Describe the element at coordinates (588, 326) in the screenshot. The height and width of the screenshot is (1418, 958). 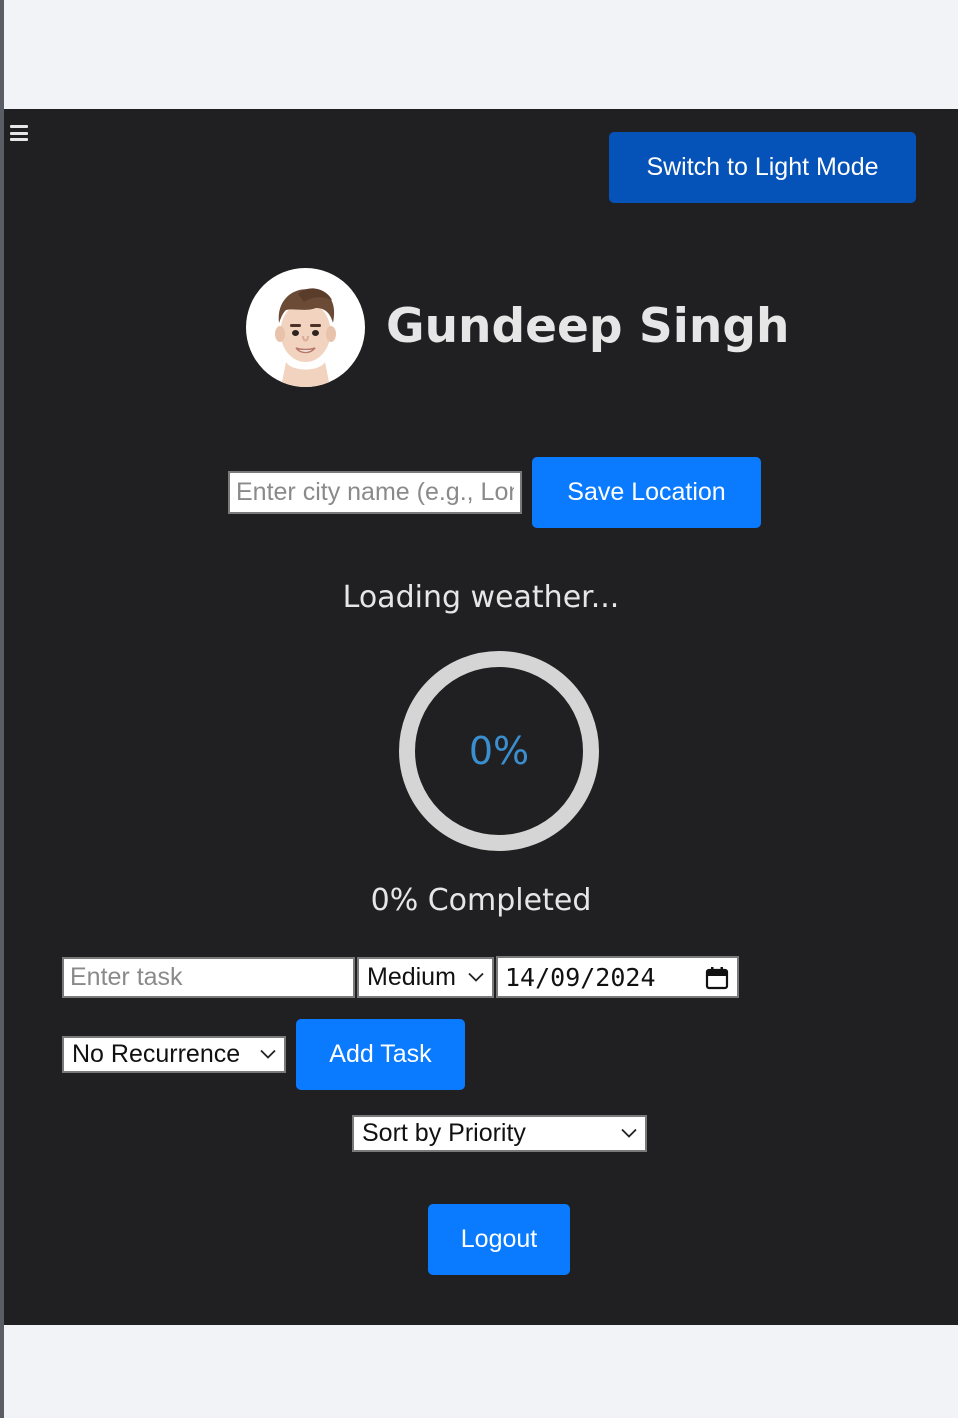
I see `user-name: Gundeep Singh` at that location.